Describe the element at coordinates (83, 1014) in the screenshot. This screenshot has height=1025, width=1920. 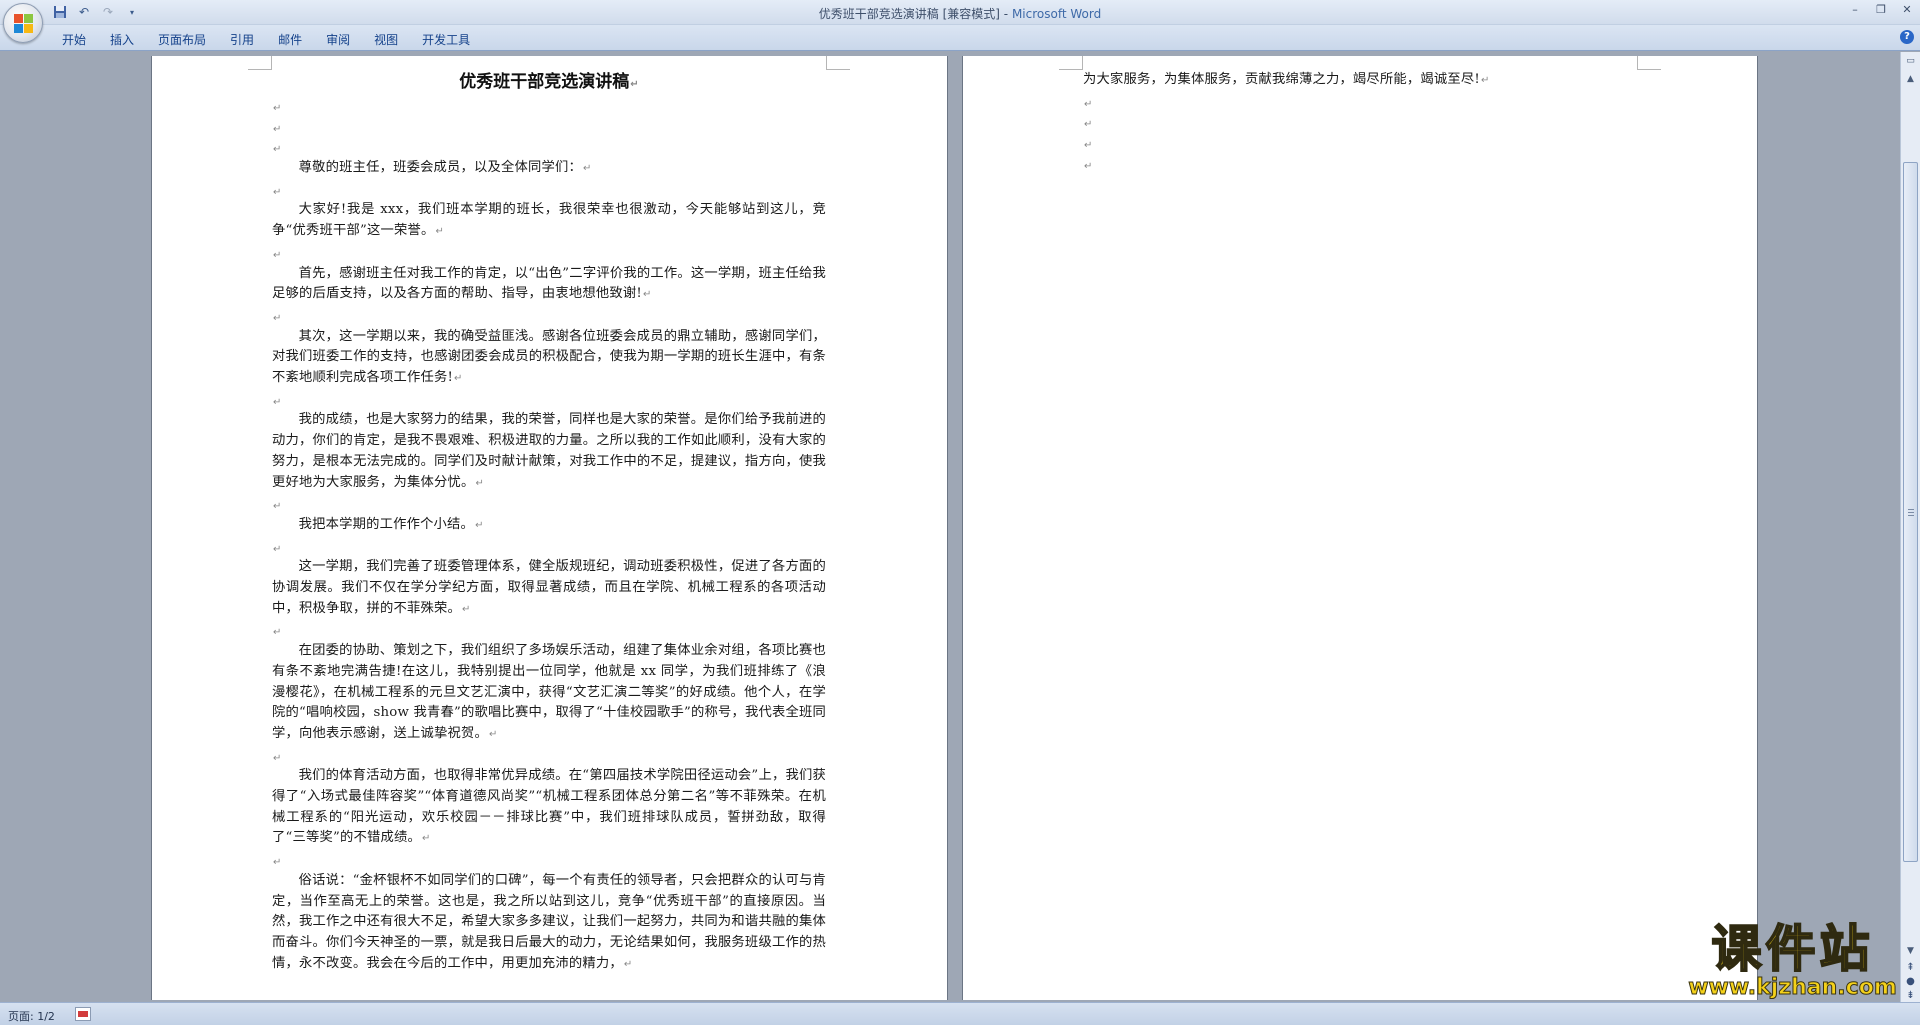
I see `proofing-icon` at that location.